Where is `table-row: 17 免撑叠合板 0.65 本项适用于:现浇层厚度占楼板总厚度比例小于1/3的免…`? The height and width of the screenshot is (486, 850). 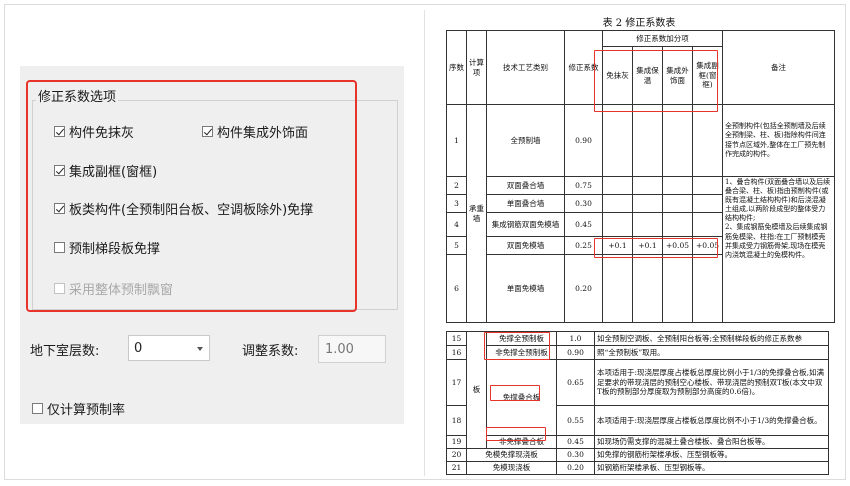
table-row: 17 免撑叠合板 0.65 本项适用于:现浇层厚度占楼板总厚度比例小于1/3的免… is located at coordinates (637, 397).